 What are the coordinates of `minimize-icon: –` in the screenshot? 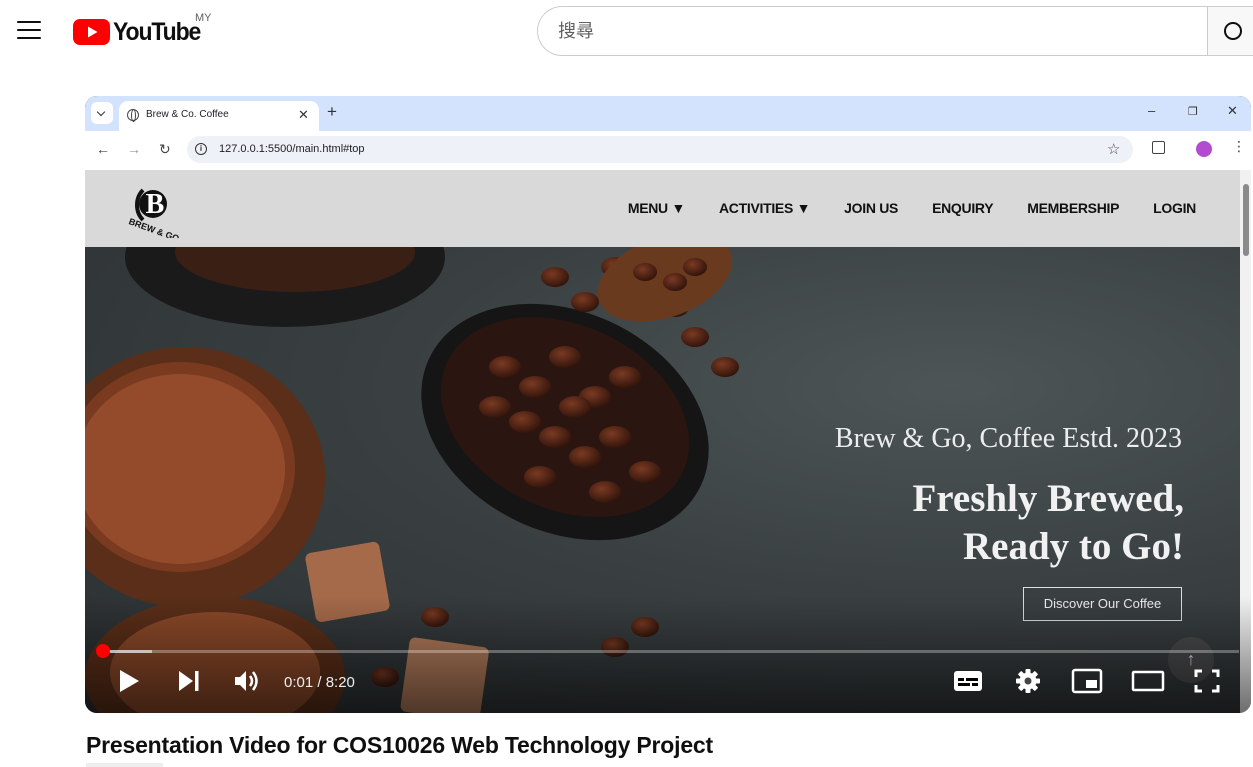 It's located at (1151, 110).